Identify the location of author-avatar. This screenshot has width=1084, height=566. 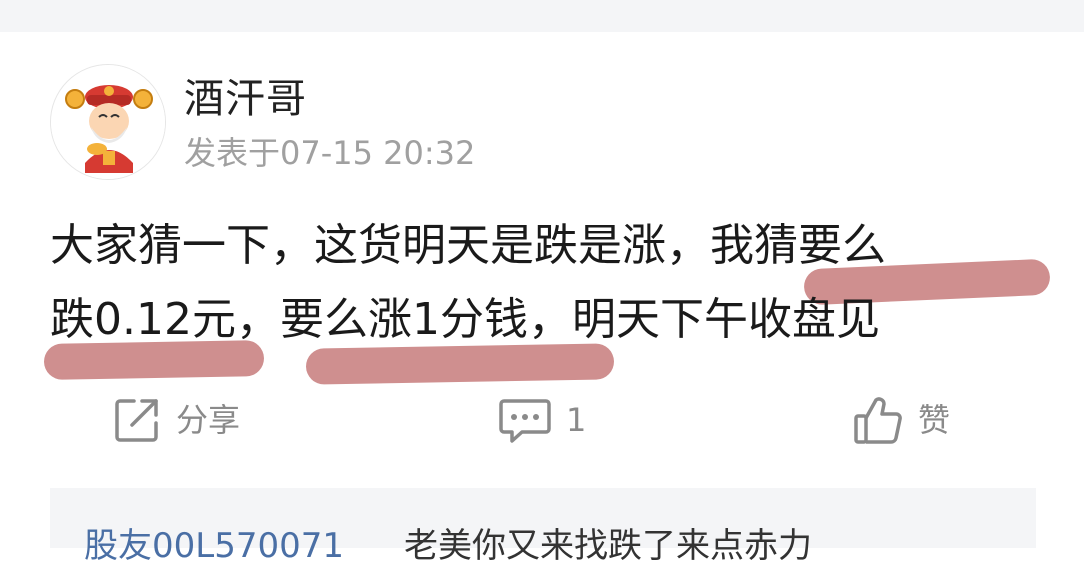
(108, 122).